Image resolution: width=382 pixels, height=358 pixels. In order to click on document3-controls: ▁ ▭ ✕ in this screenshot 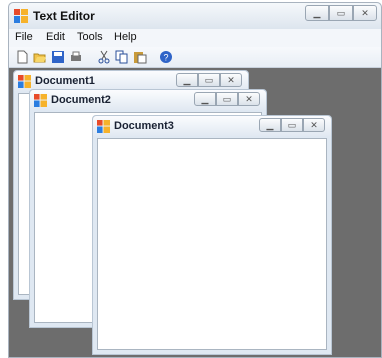, I will do `click(292, 125)`.